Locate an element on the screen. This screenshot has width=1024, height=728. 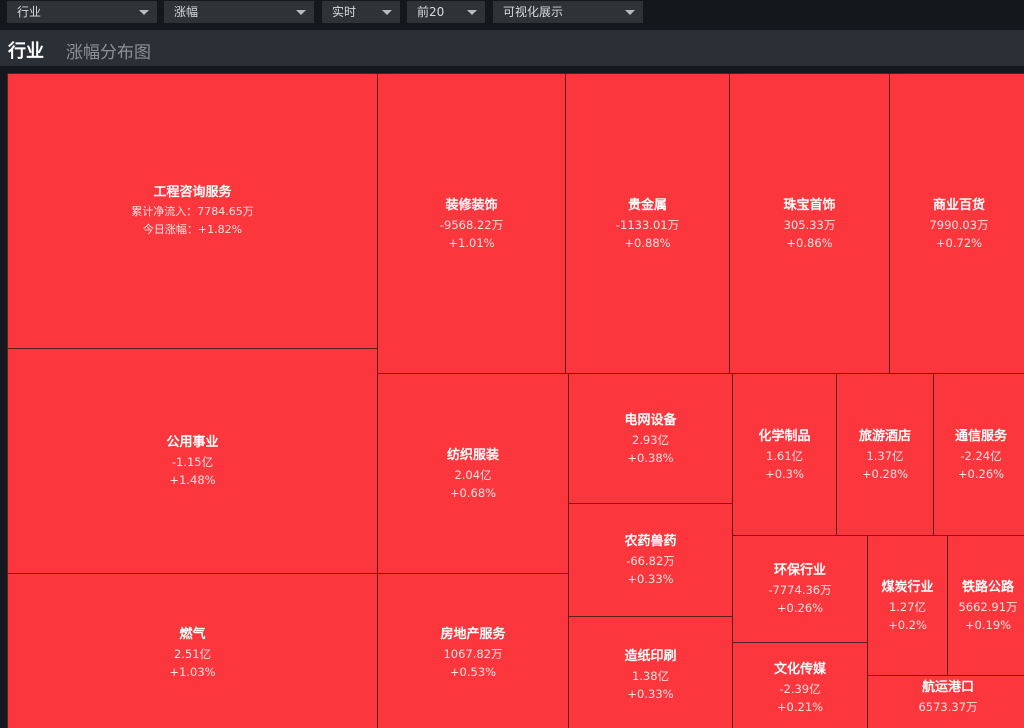
view-select: 可视化展示 is located at coordinates (568, 12).